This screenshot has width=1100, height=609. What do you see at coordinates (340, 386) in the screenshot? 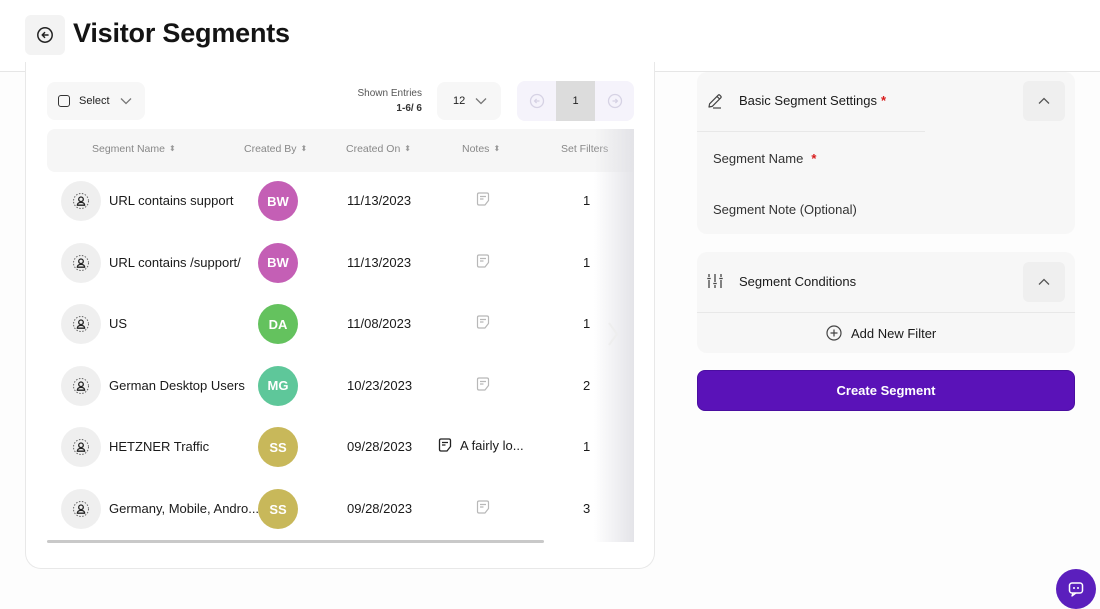
I see `table-row: German Desktop Users MG 10/23/2023 2` at bounding box center [340, 386].